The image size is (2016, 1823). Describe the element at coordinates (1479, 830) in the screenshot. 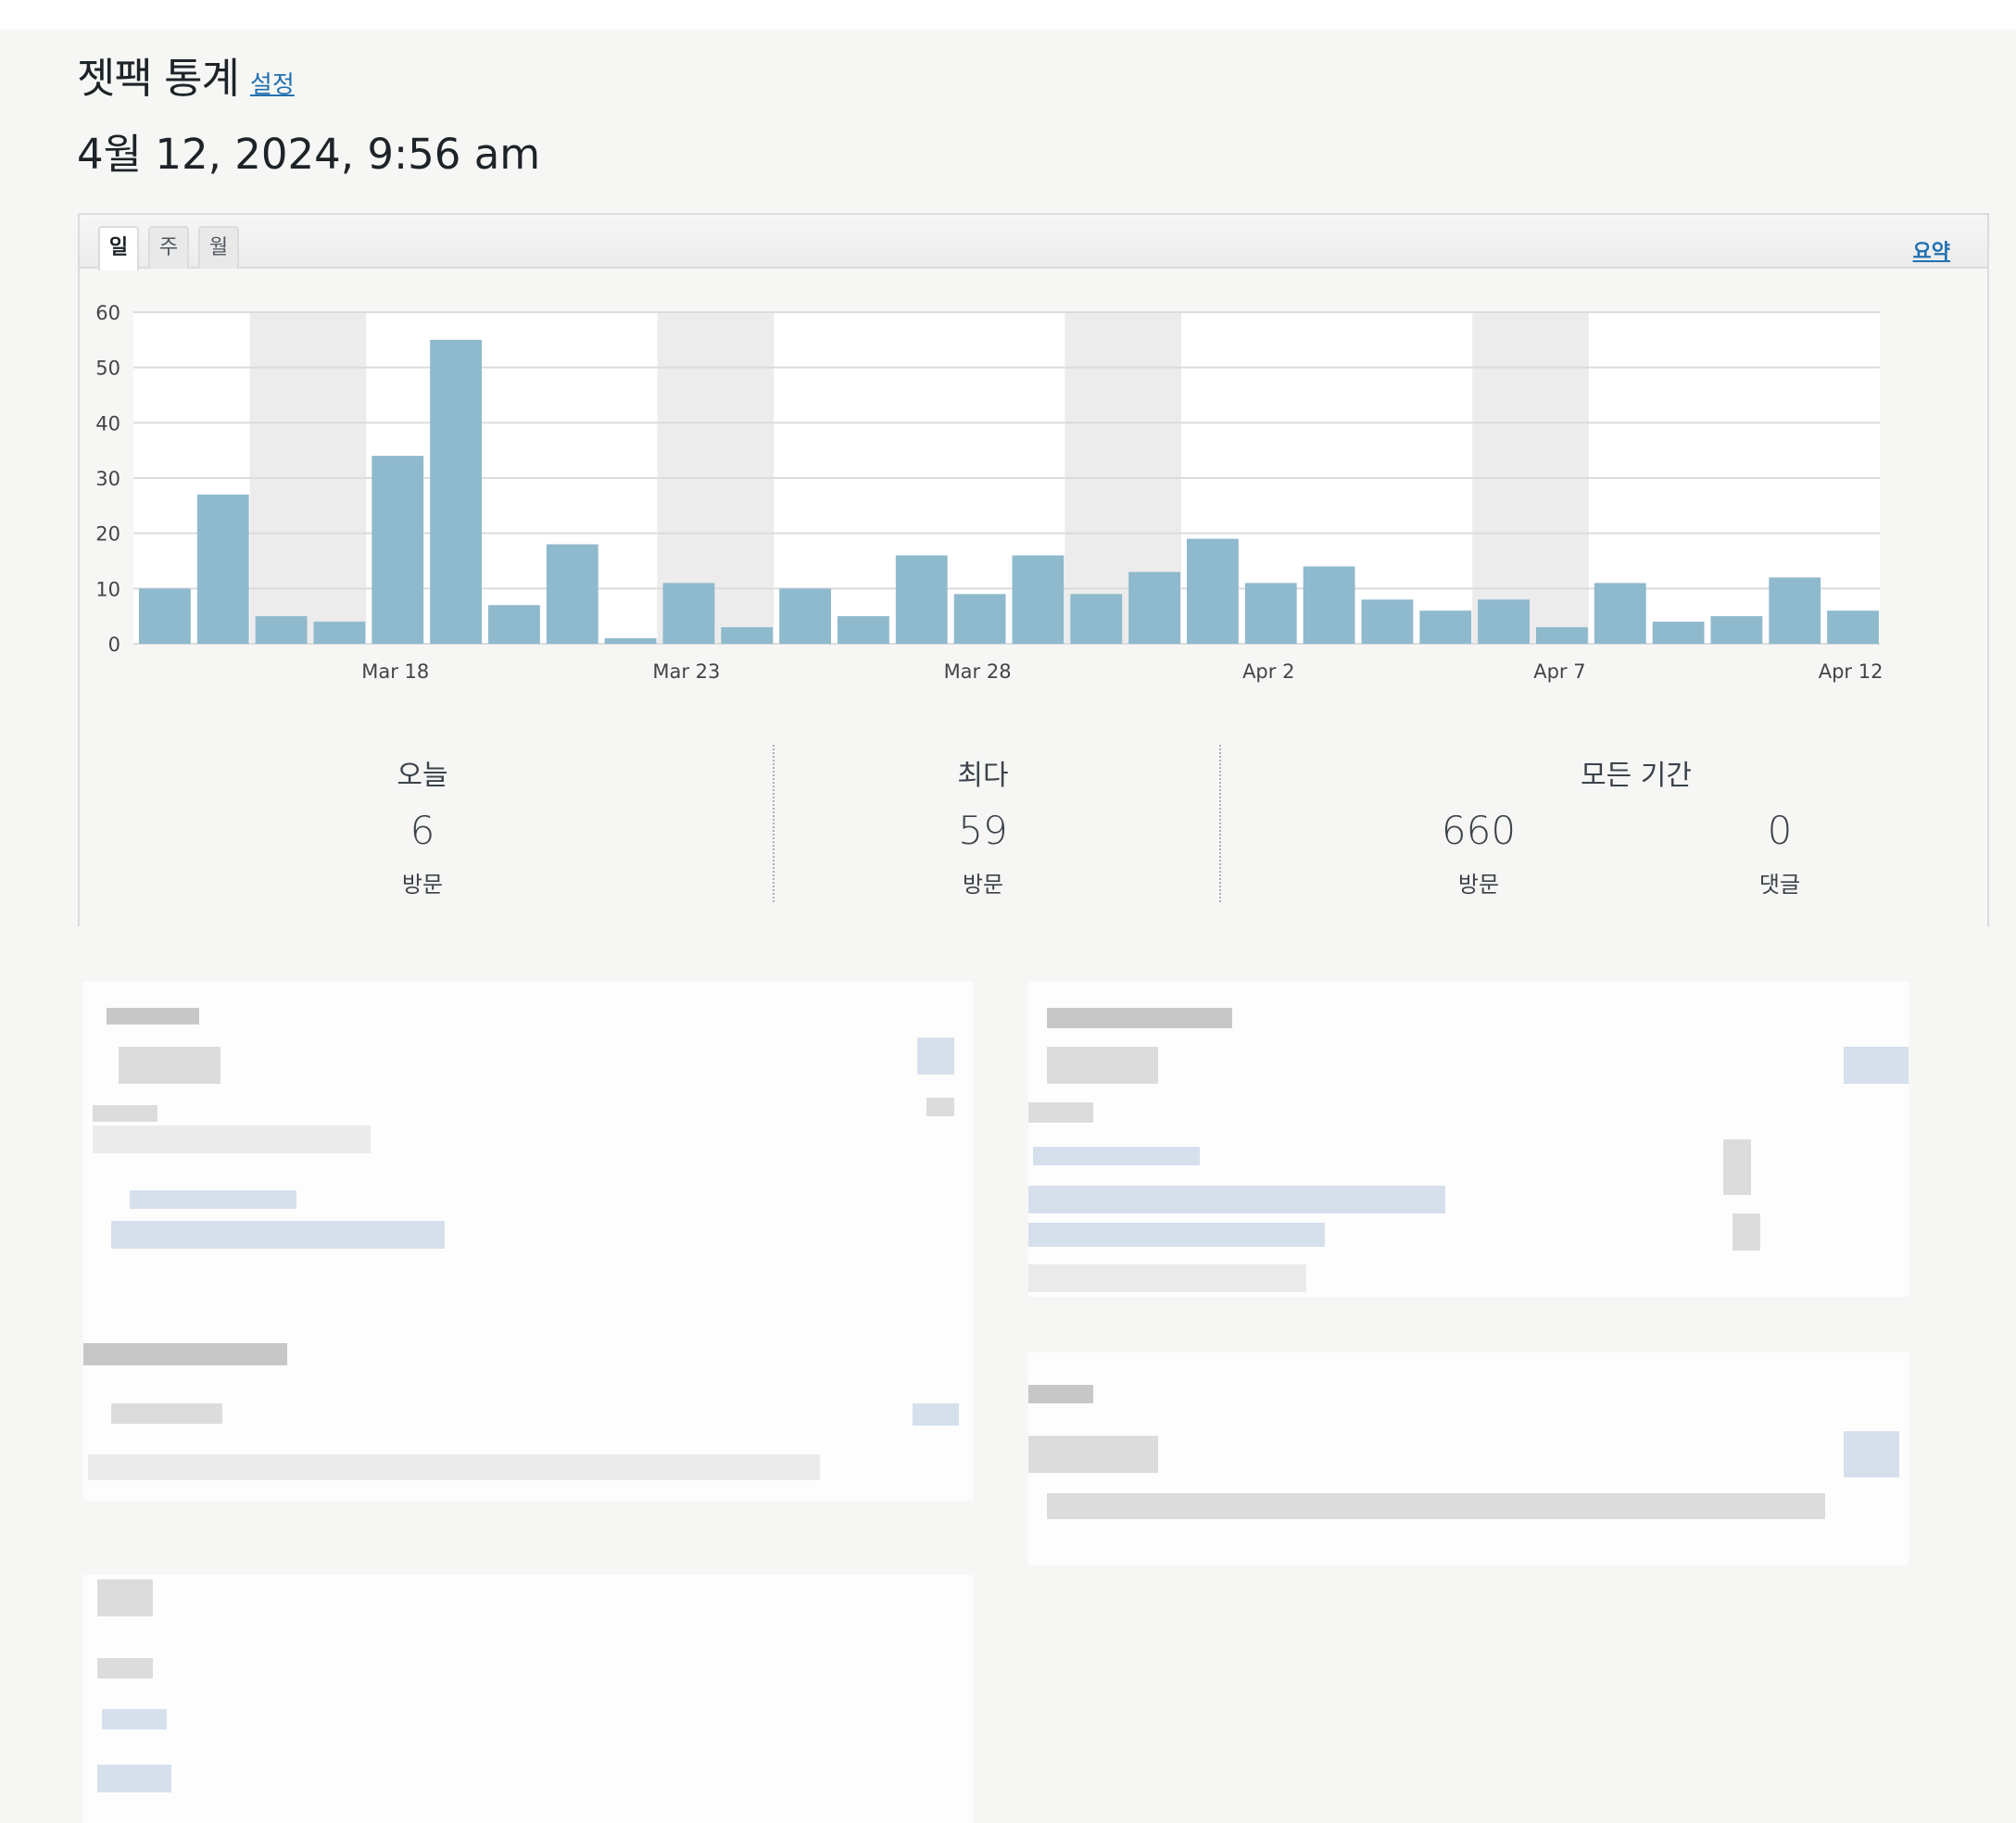

I see `stat-all-time-visits-value: 660` at that location.